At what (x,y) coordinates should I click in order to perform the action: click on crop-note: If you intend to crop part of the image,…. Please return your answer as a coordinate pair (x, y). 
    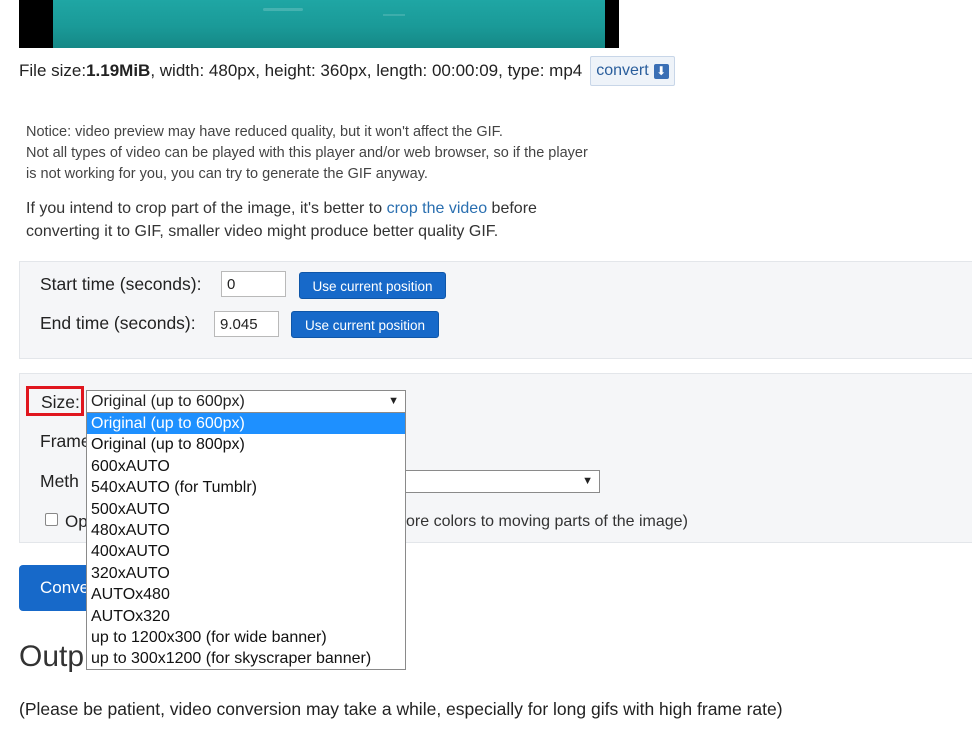
    Looking at the image, I should click on (281, 220).